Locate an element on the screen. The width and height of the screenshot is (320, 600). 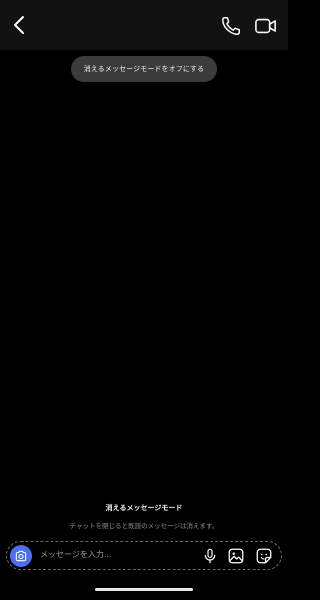
sticker-icon is located at coordinates (264, 556).